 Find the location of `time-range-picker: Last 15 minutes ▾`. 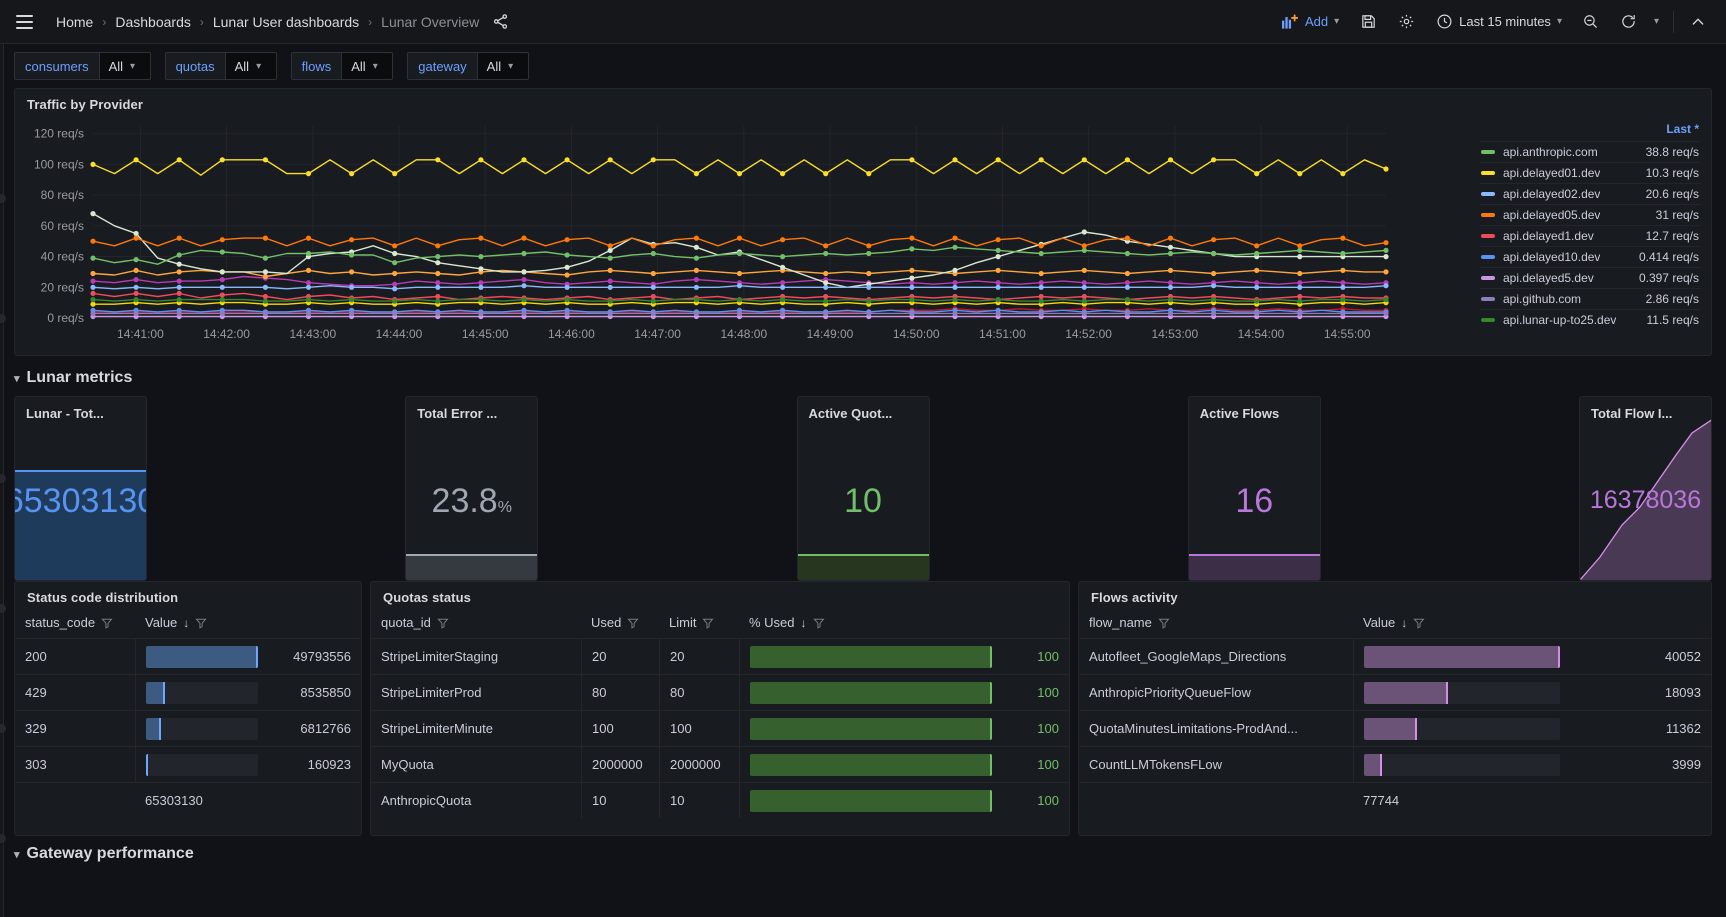

time-range-picker: Last 15 minutes ▾ is located at coordinates (1498, 22).